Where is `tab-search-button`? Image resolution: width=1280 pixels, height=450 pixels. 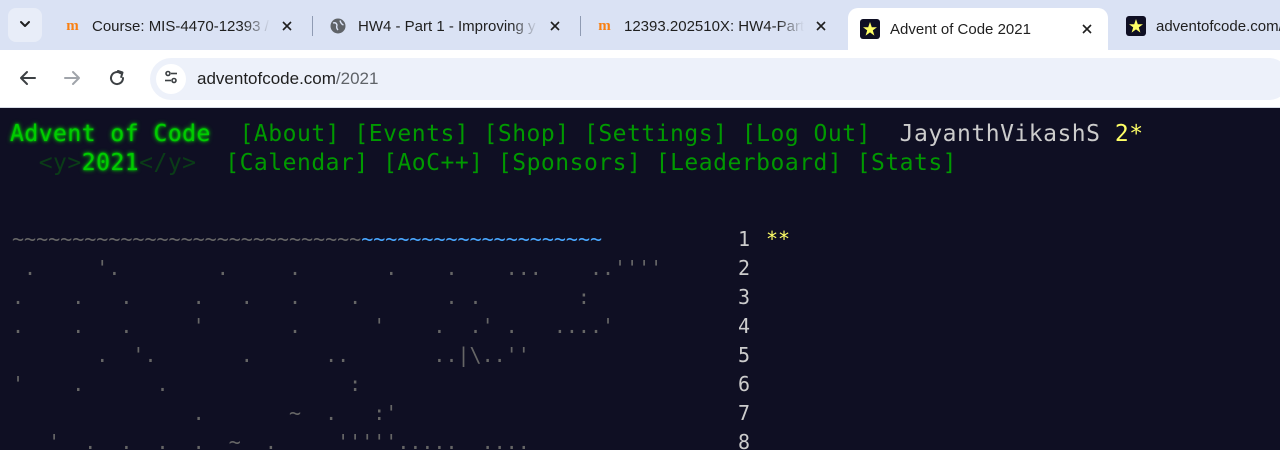 tab-search-button is located at coordinates (25, 25).